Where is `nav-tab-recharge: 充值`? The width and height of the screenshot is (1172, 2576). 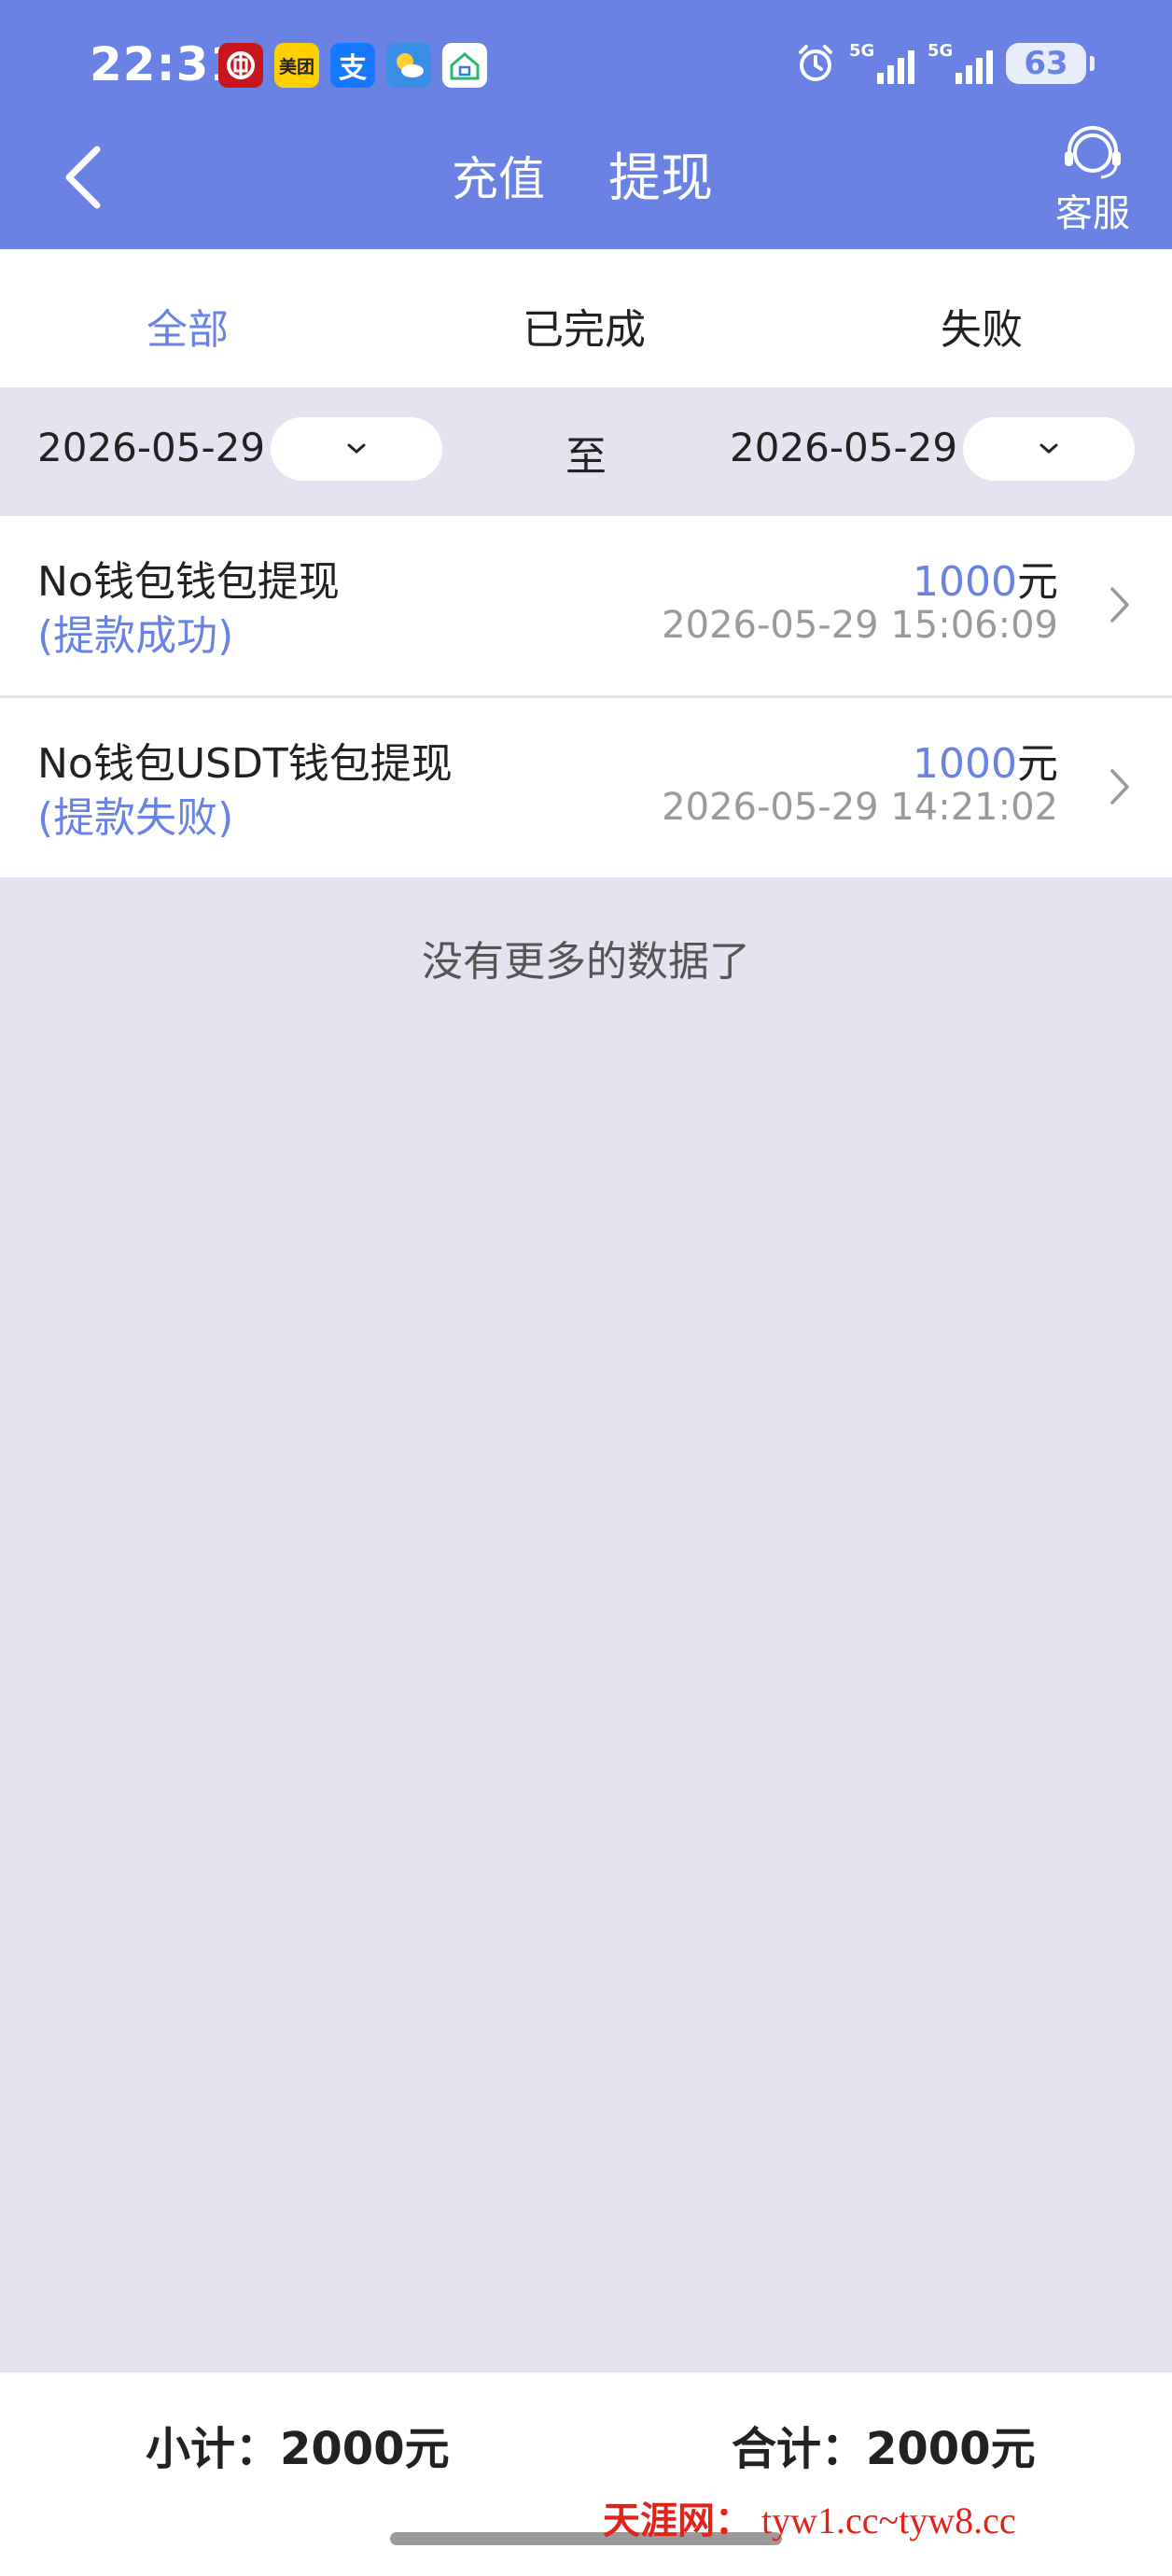 nav-tab-recharge: 充值 is located at coordinates (499, 175).